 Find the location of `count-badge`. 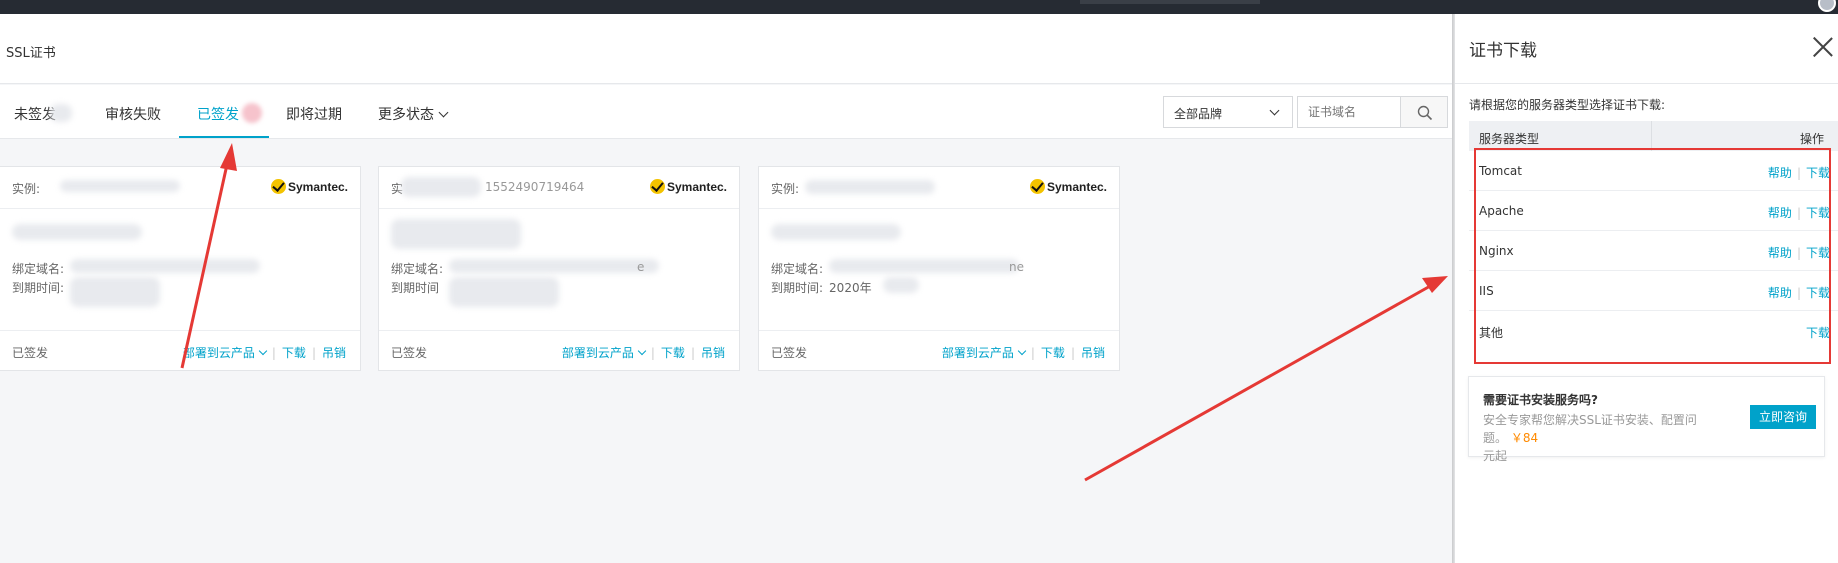

count-badge is located at coordinates (252, 113).